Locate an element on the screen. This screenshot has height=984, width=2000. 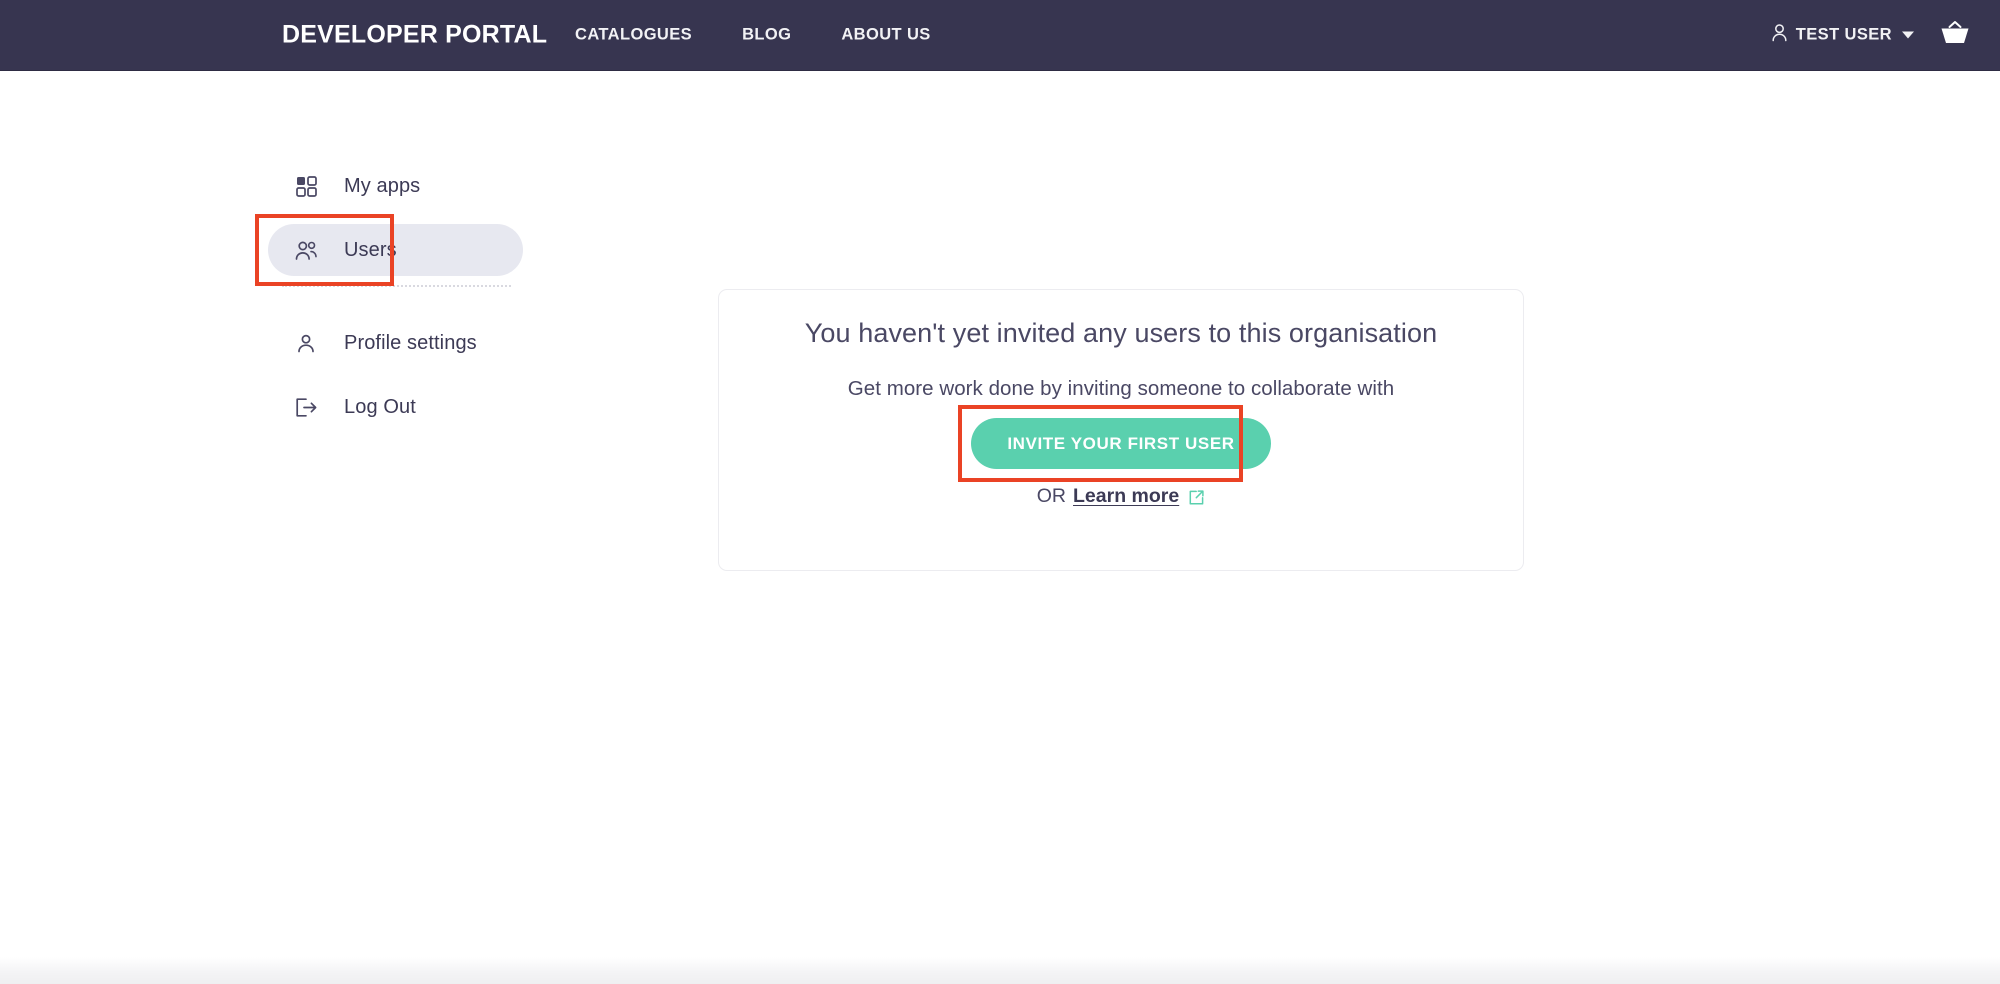
sidebar-item-users: Users is located at coordinates (389, 250).